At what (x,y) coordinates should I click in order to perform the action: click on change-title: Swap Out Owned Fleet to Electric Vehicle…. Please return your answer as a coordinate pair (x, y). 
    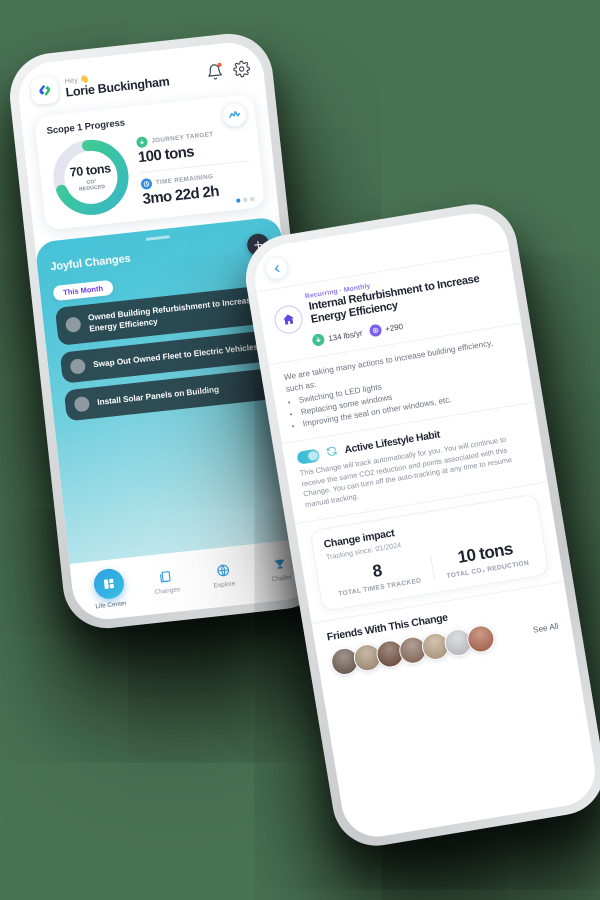
    Looking at the image, I should click on (175, 355).